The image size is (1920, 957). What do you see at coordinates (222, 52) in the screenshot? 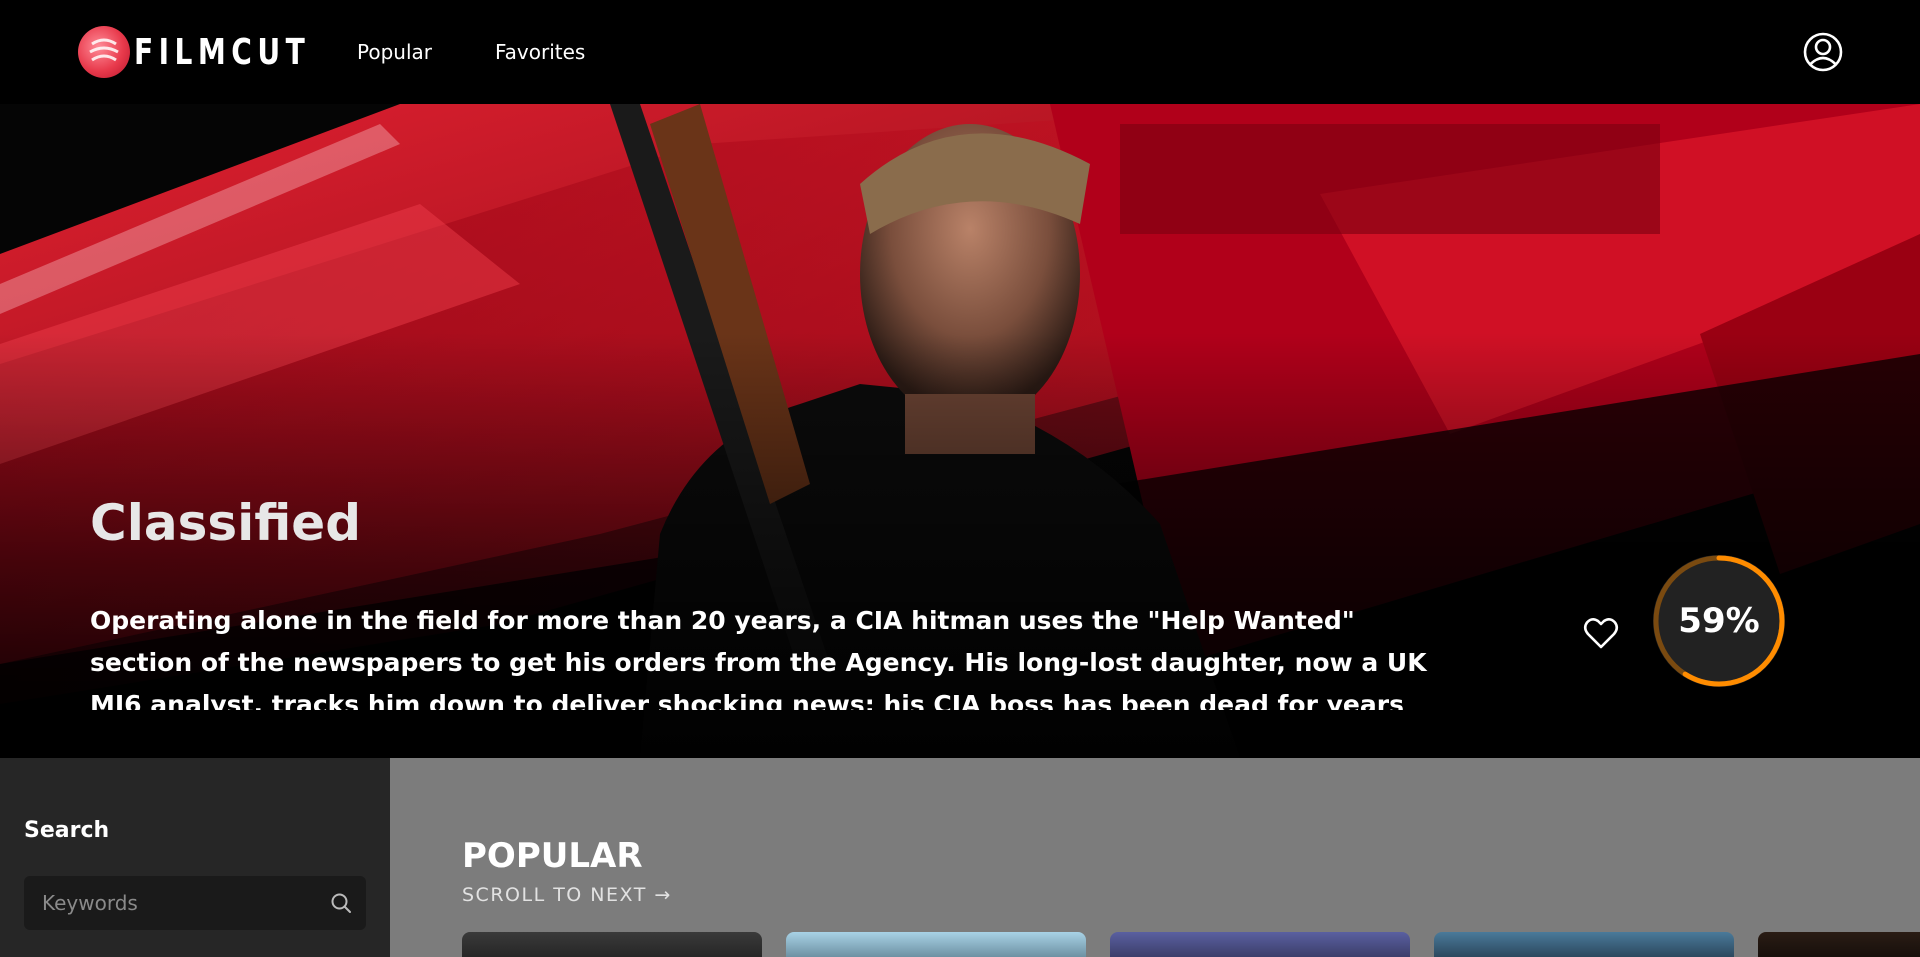
I see `logo-text: FILMCUT` at bounding box center [222, 52].